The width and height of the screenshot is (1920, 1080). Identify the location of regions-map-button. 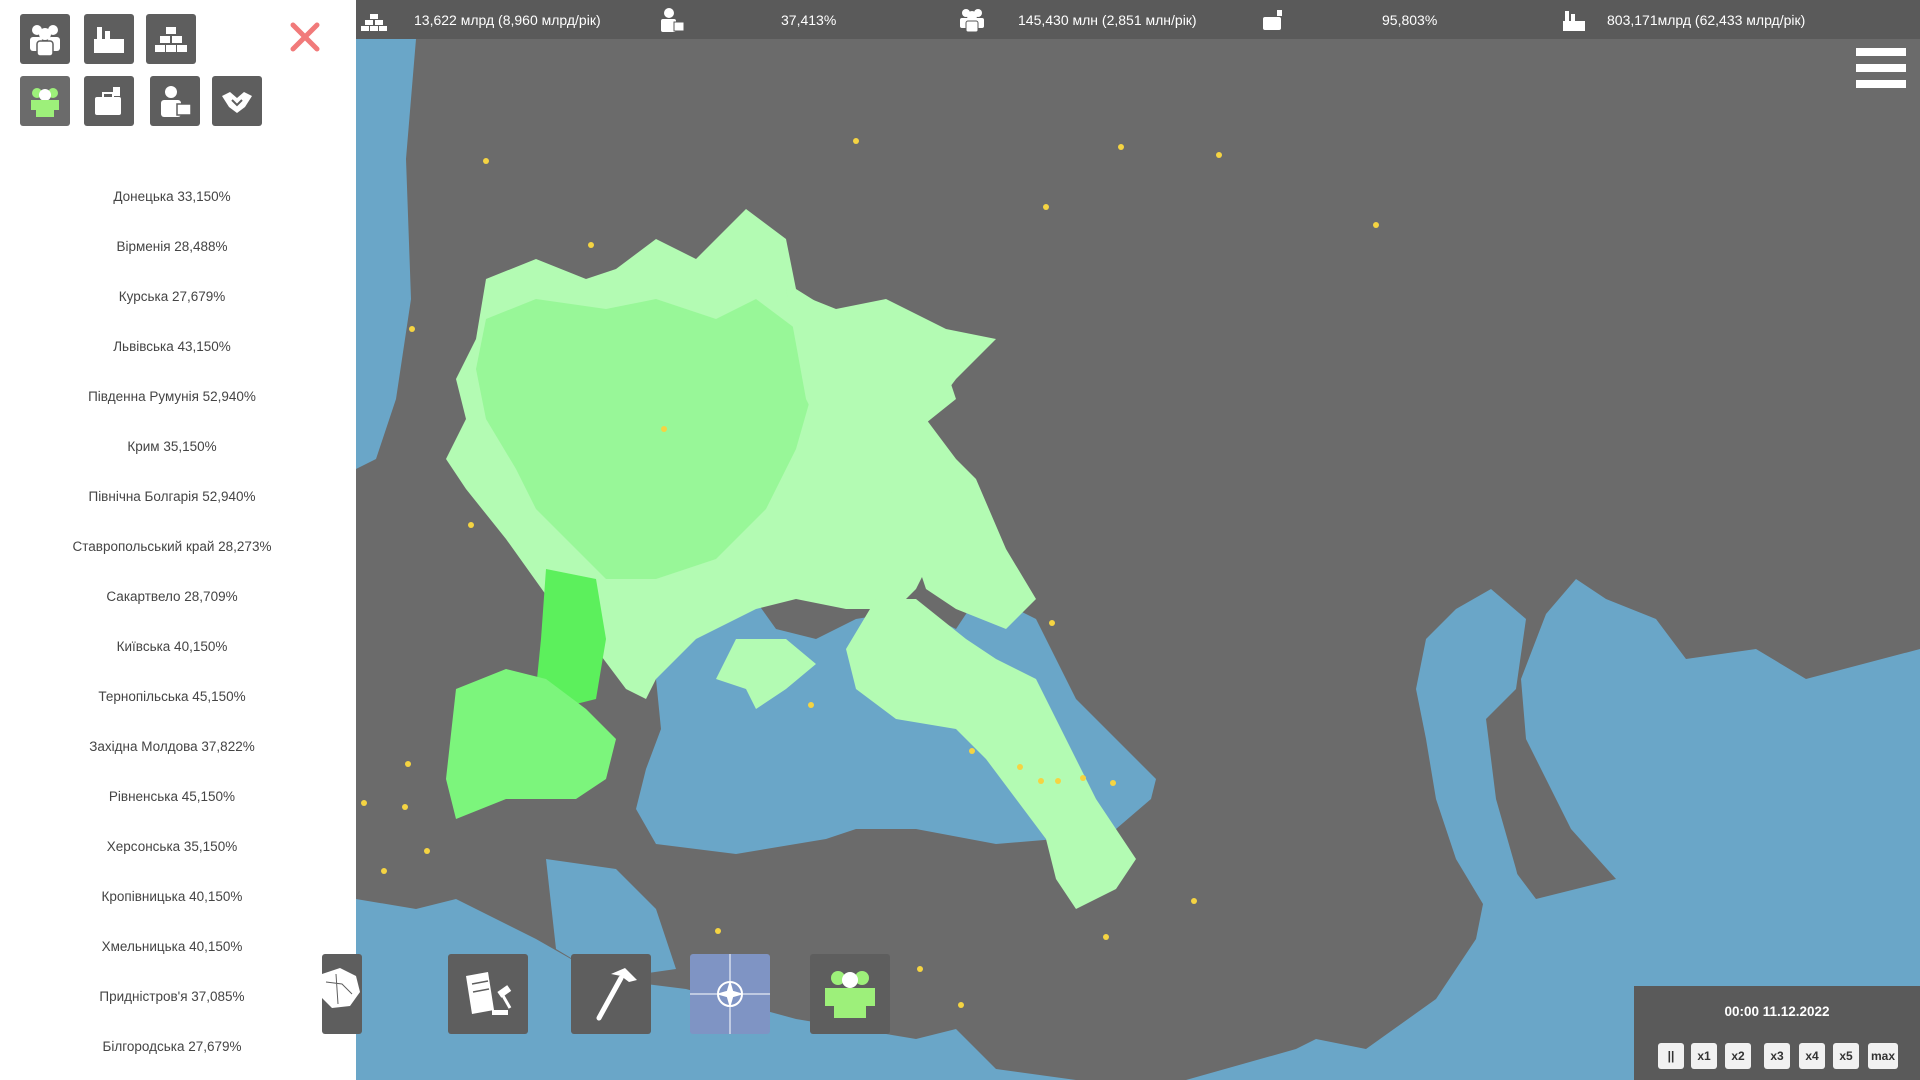
(342, 994).